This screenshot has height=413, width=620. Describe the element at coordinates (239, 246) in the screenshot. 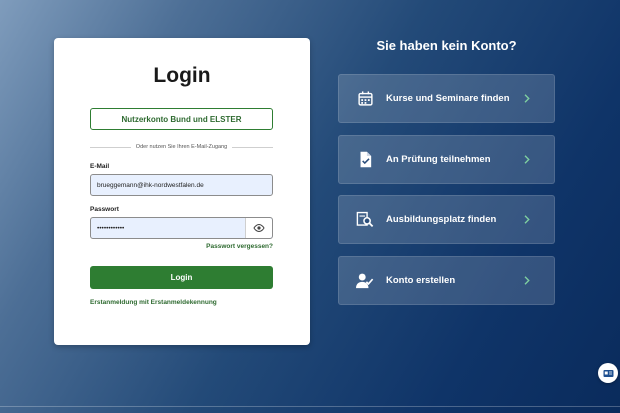

I see `forgot-password-link: Passwort vergessen?` at that location.